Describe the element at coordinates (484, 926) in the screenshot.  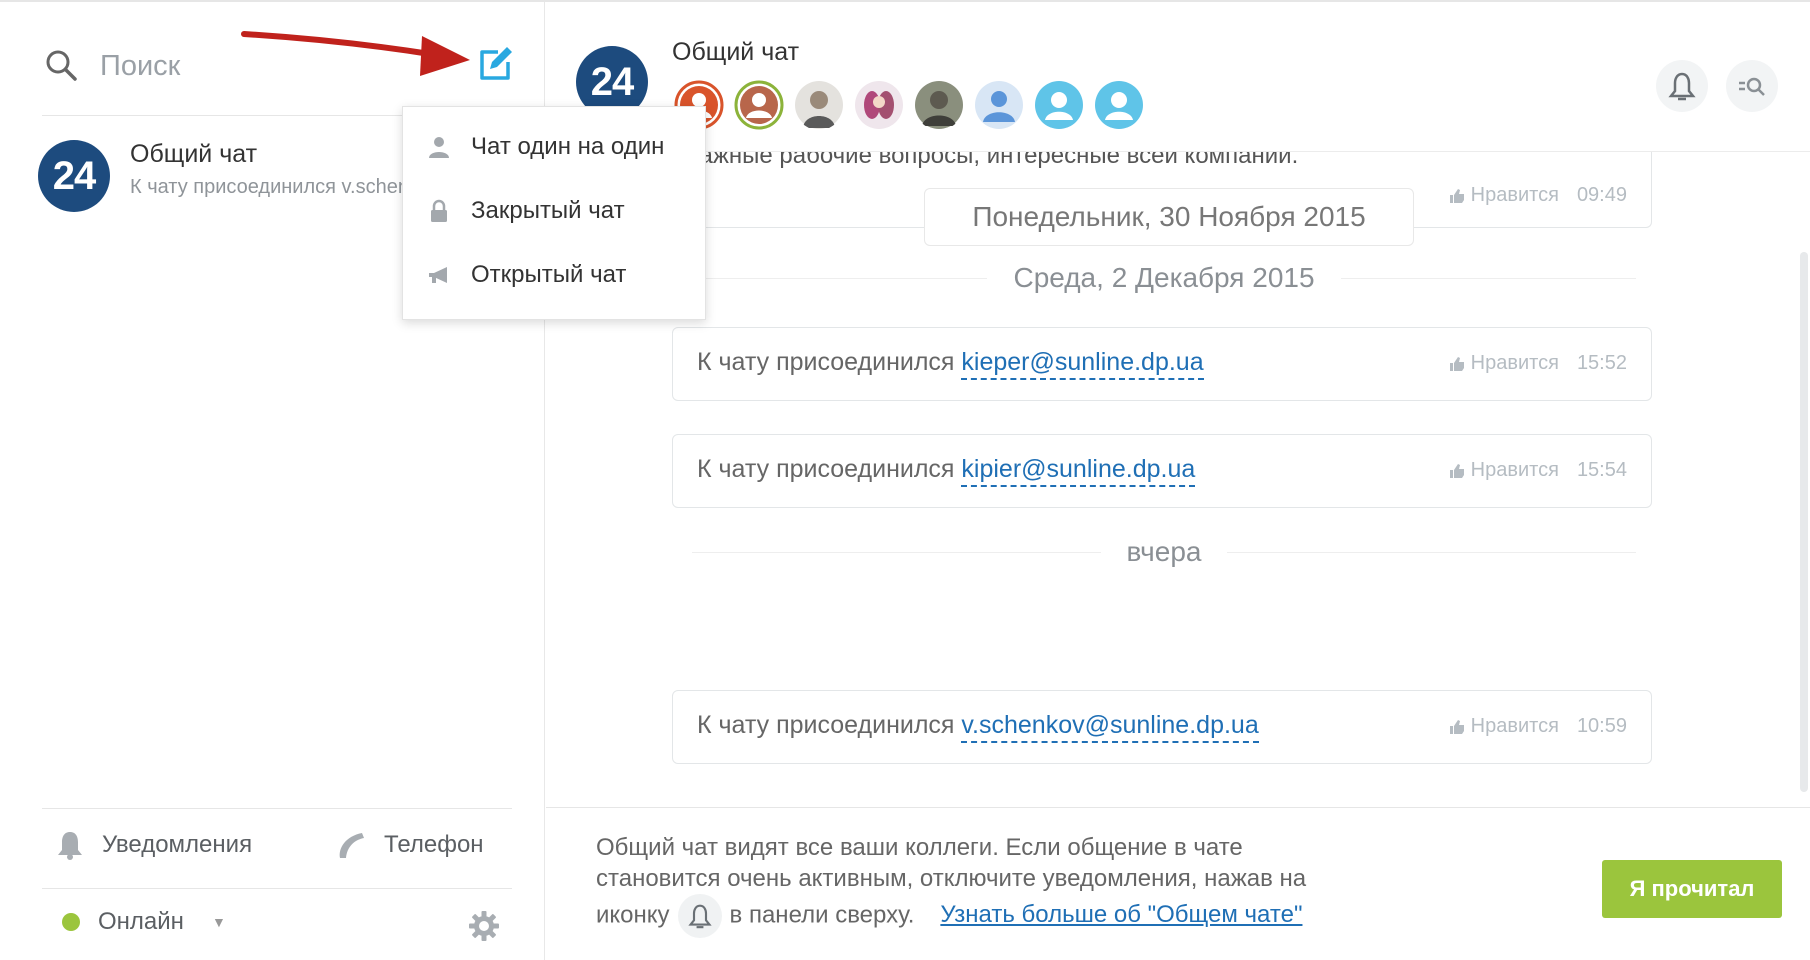
I see `gear-icon` at that location.